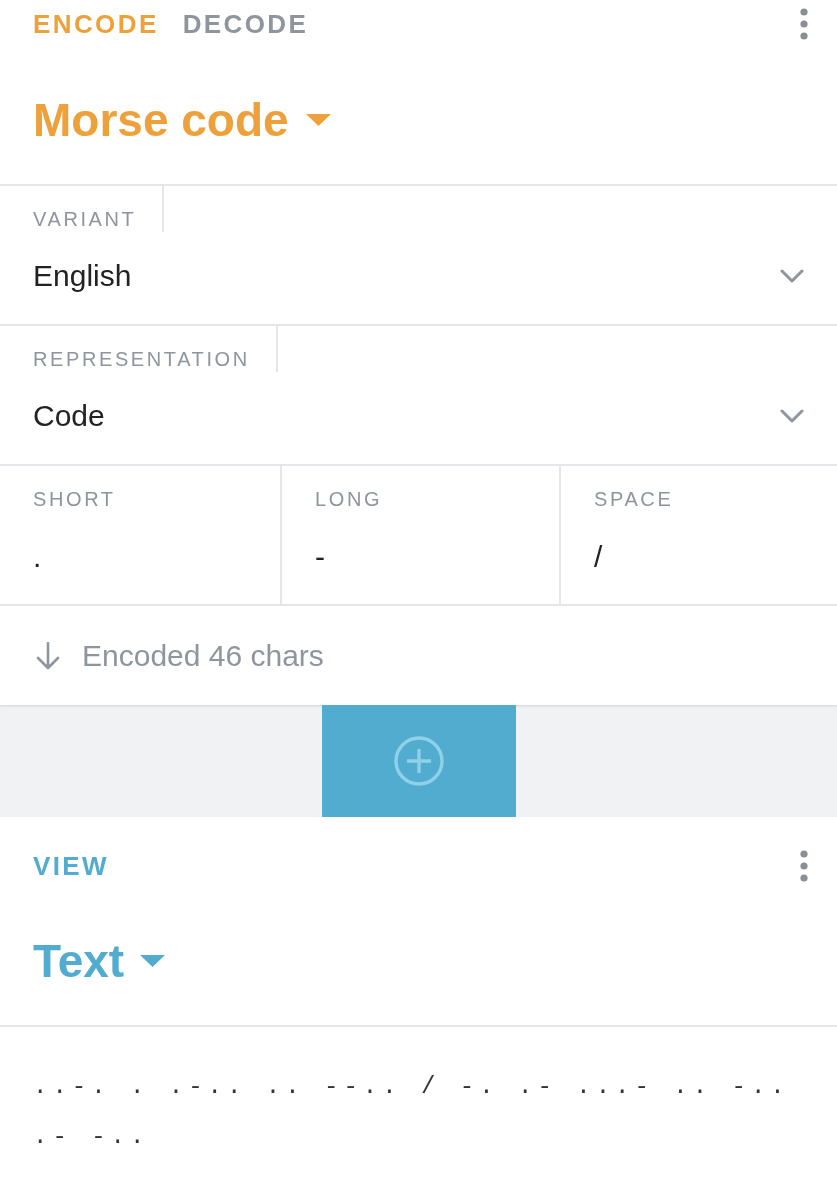 Image resolution: width=837 pixels, height=1200 pixels. What do you see at coordinates (634, 499) in the screenshot?
I see `field-label: SPACE` at bounding box center [634, 499].